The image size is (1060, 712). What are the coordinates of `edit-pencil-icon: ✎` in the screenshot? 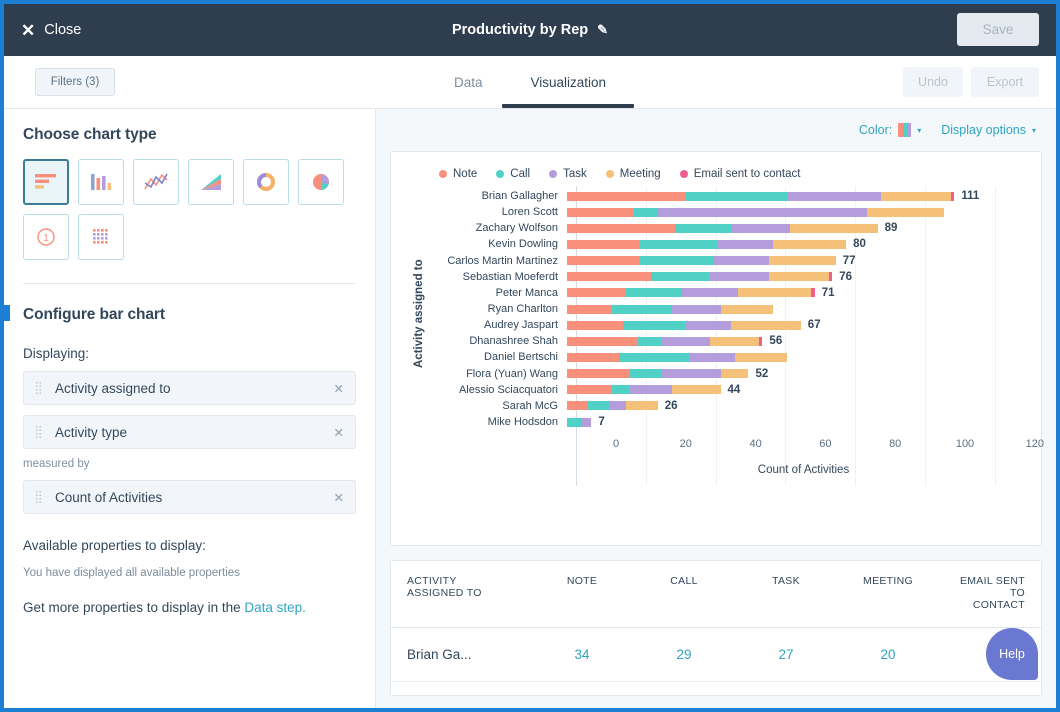 It's located at (602, 30).